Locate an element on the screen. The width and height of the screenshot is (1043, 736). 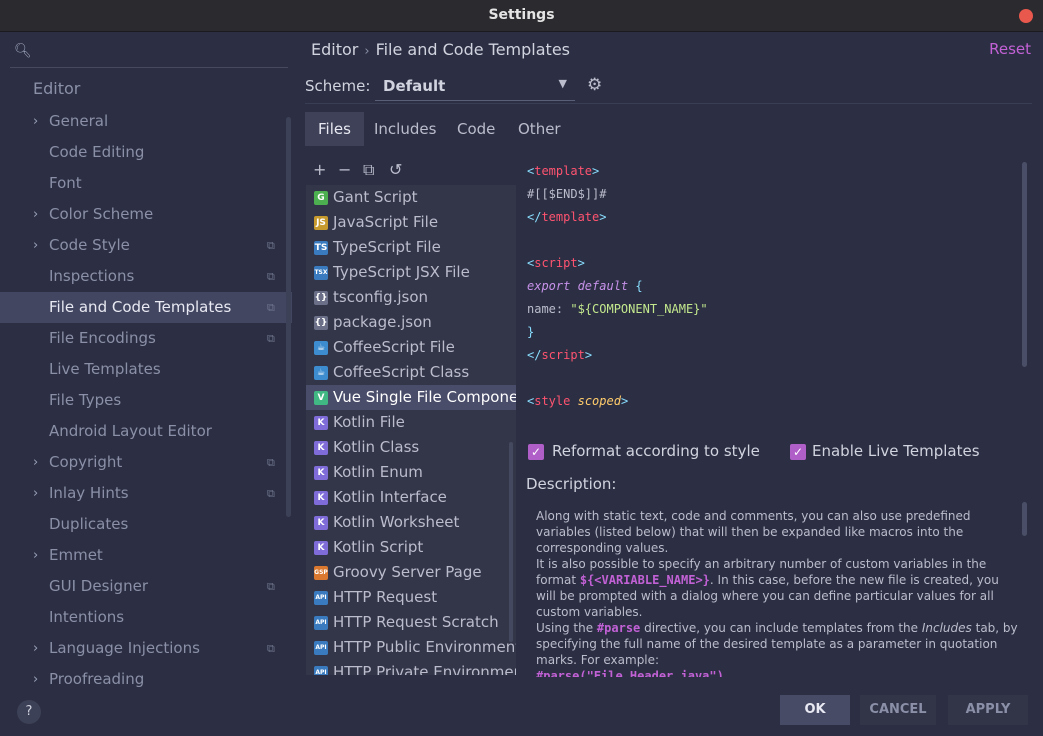
sidebar-item-code-style: › Code Style ⧉ is located at coordinates (146, 245).